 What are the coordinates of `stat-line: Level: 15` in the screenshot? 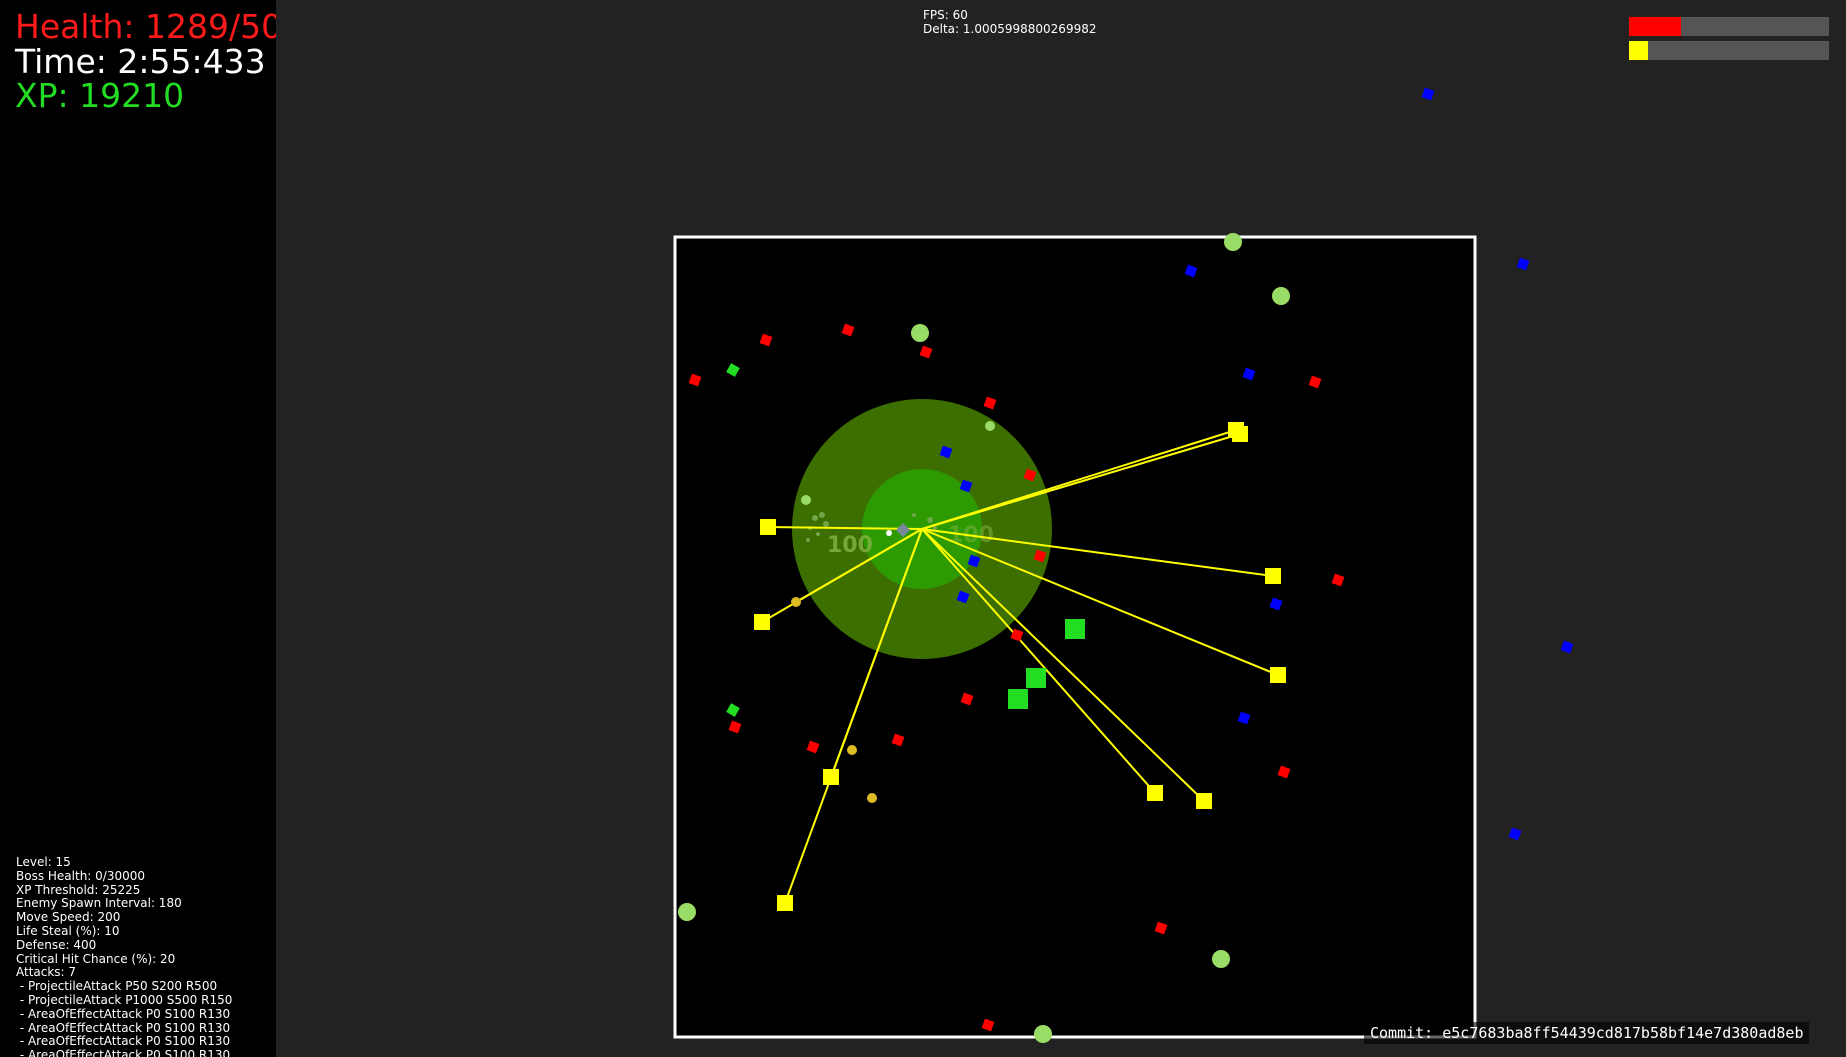 It's located at (43, 862).